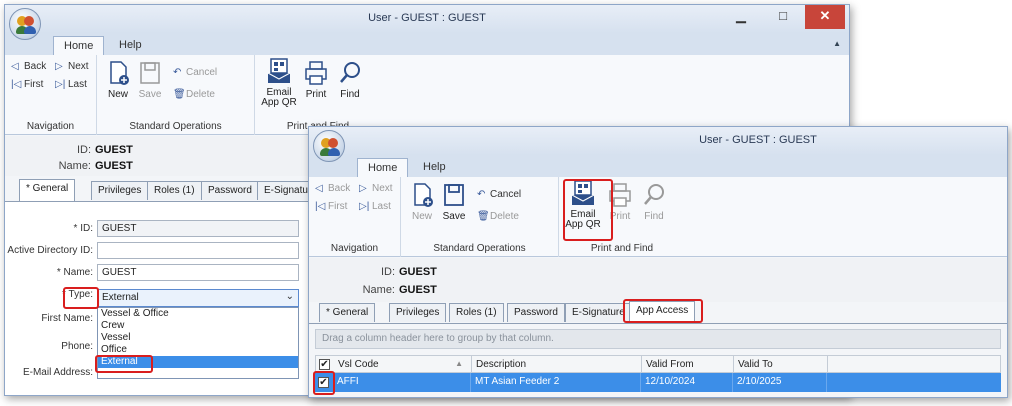  I want to click on tab-esignature: E-Signatu, so click(286, 190).